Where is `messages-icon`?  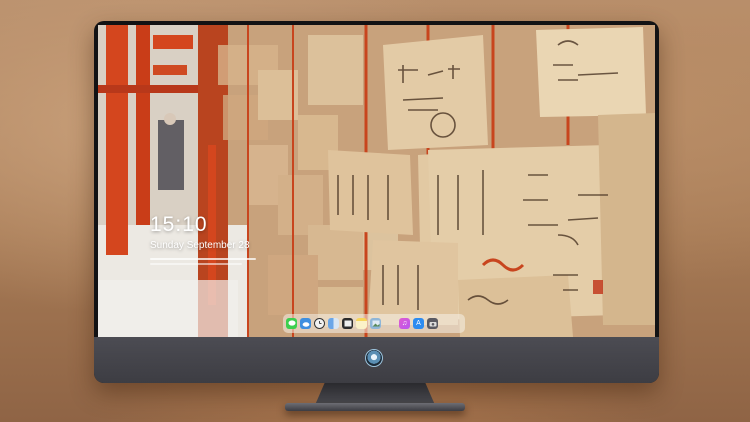
messages-icon is located at coordinates (291, 323).